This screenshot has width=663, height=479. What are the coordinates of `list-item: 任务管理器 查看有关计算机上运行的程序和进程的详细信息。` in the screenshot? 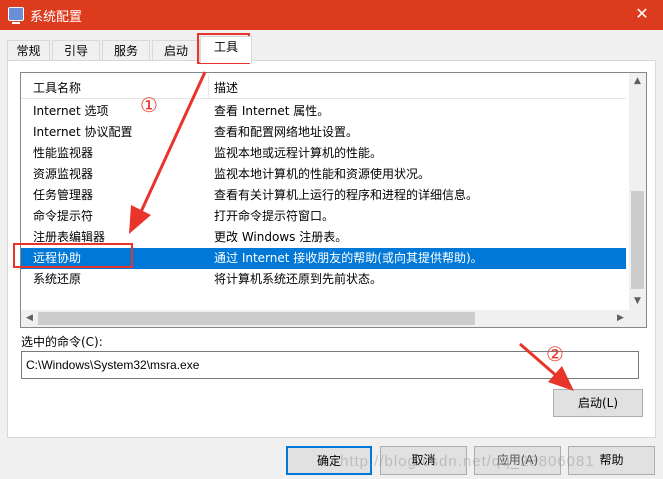 It's located at (323, 195).